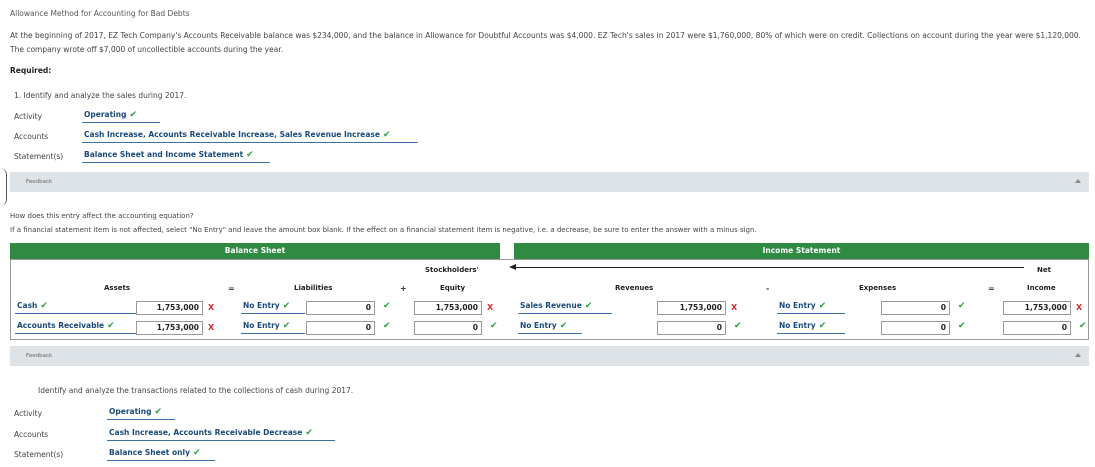 The width and height of the screenshot is (1095, 467). I want to click on row1-expense-dropdown: No Entry ✔, so click(811, 307).